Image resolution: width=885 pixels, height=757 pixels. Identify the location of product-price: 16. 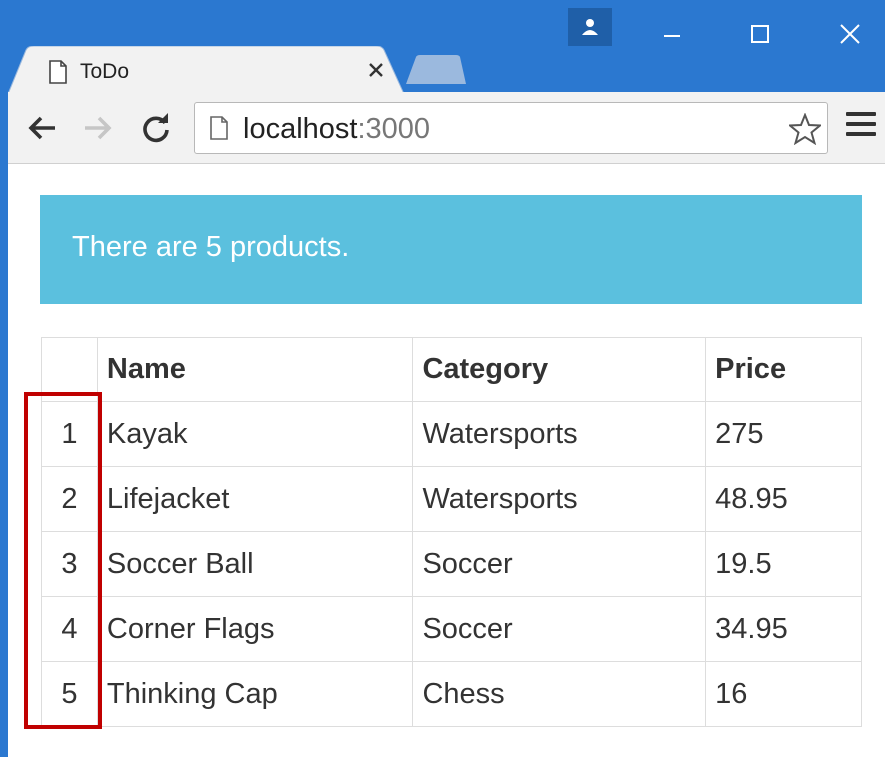
(783, 694).